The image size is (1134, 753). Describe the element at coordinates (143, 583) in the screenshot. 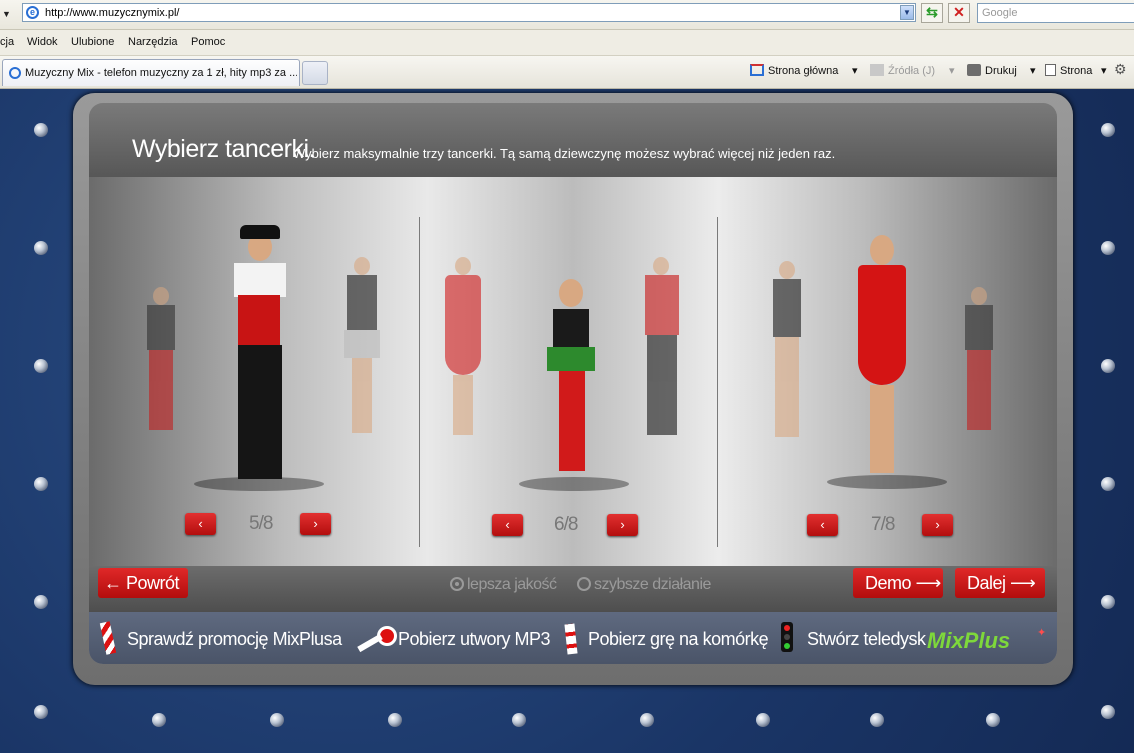

I see `back-button: ← Powrót` at that location.